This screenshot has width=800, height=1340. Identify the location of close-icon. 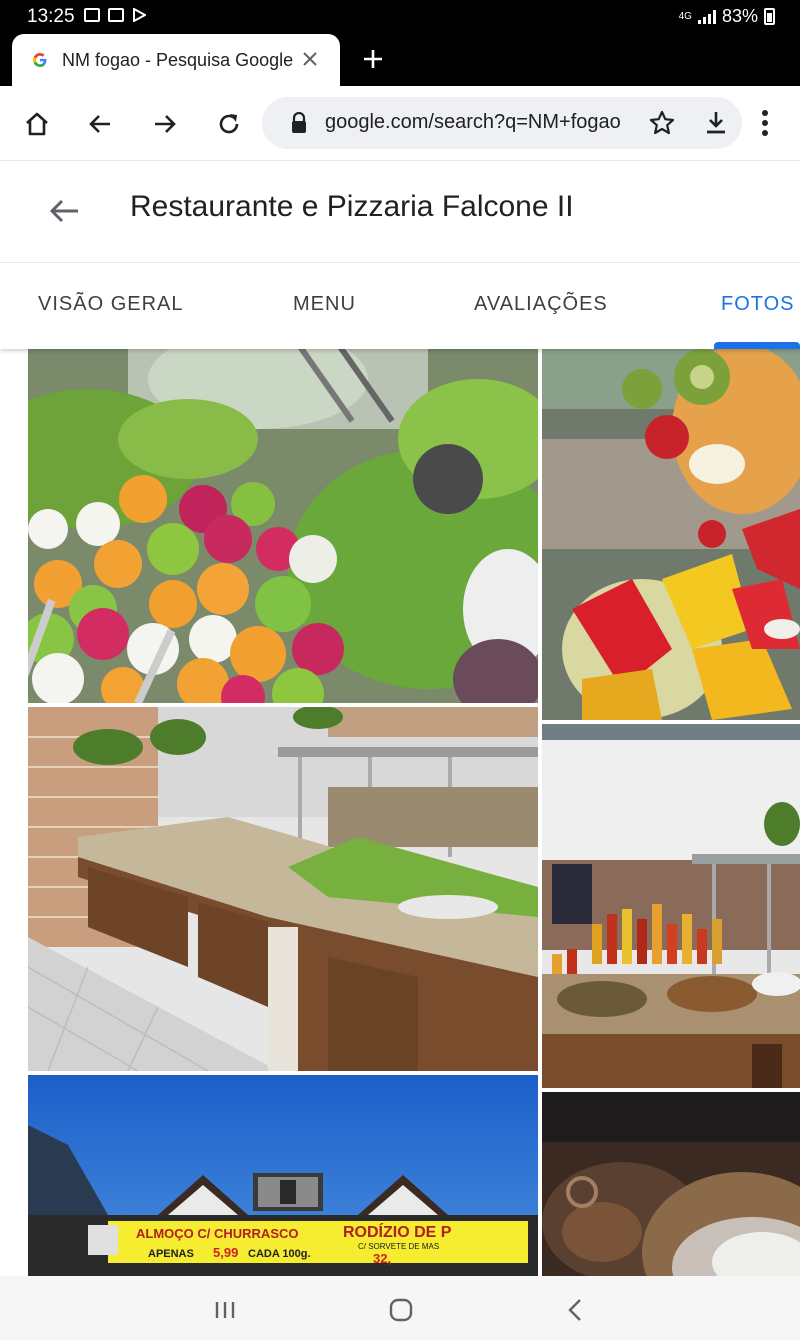
(310, 60).